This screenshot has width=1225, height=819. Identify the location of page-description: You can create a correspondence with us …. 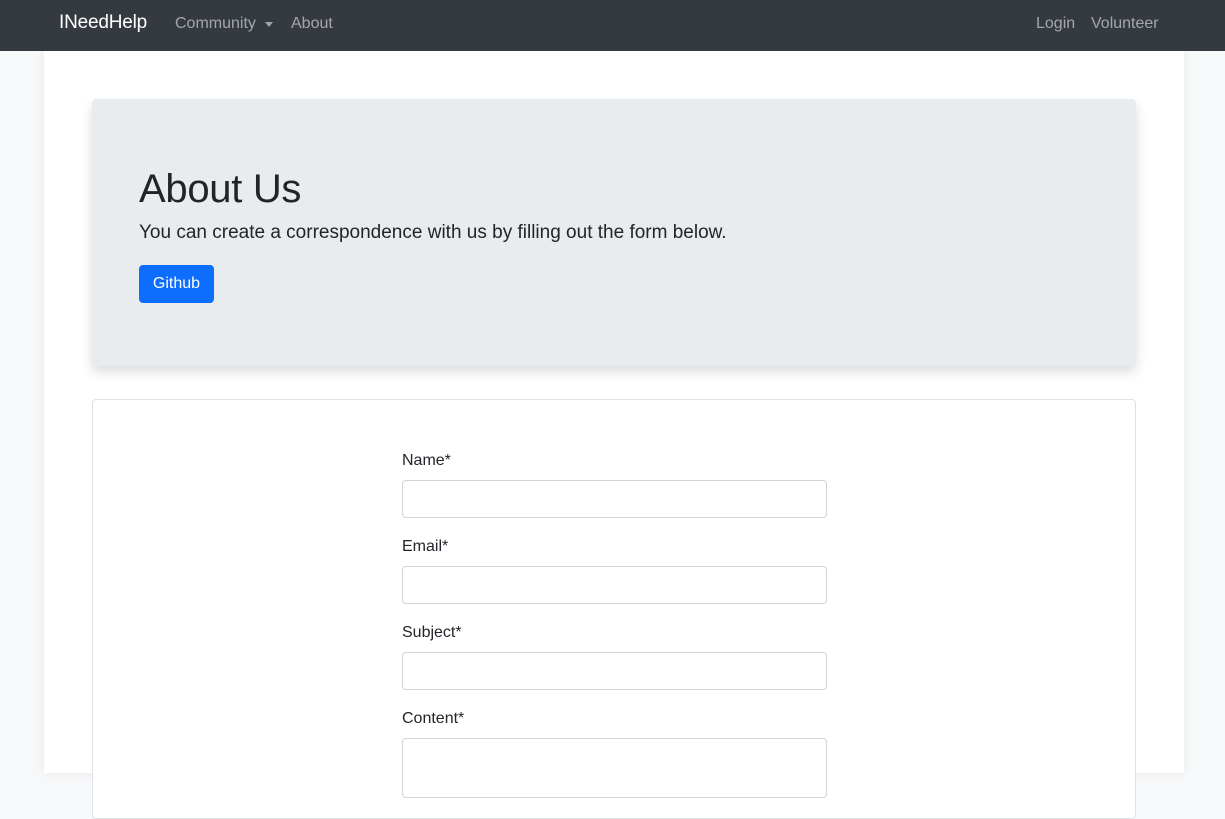
(433, 232).